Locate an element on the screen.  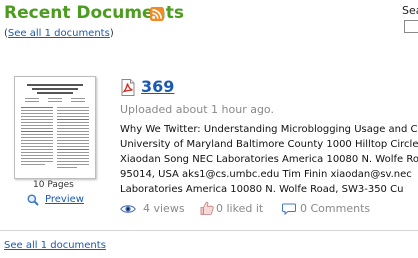
document-page-preview is located at coordinates (55, 127).